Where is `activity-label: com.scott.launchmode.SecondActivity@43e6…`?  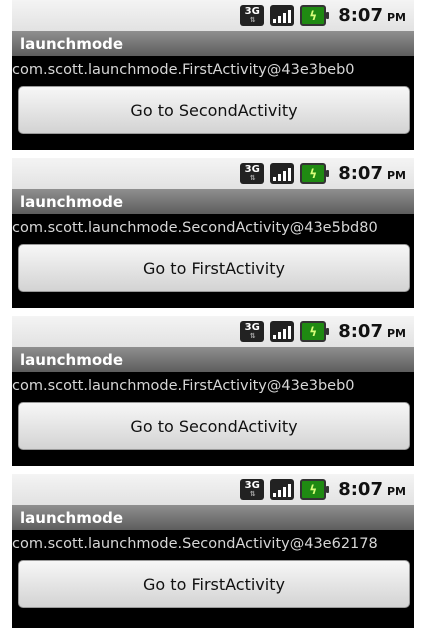
activity-label: com.scott.launchmode.SecondActivity@43e6… is located at coordinates (195, 544).